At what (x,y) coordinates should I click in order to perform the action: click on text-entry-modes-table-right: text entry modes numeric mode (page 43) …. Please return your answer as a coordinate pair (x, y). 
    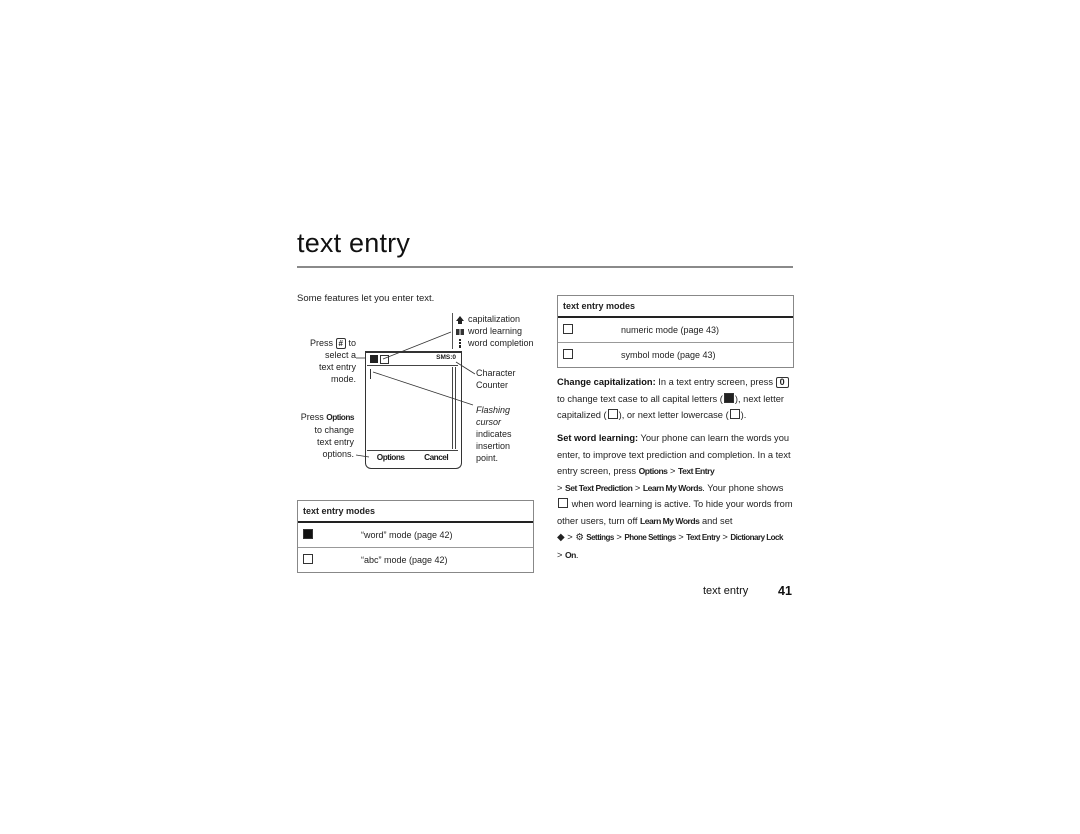
    Looking at the image, I should click on (675, 331).